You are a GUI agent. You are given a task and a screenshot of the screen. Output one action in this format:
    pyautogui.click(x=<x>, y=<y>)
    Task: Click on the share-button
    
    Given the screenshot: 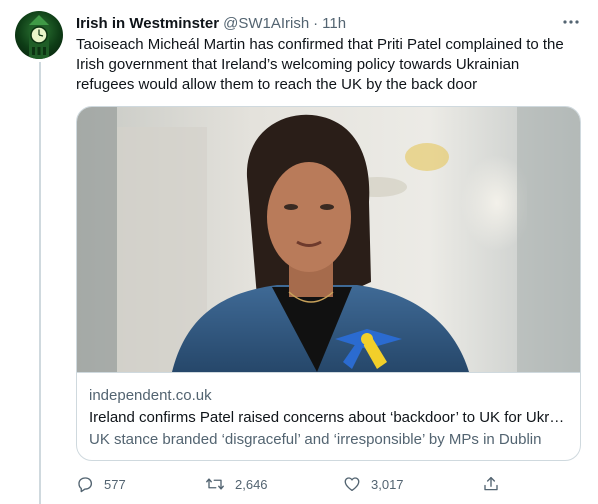 What is the action you would take?
    pyautogui.click(x=491, y=484)
    